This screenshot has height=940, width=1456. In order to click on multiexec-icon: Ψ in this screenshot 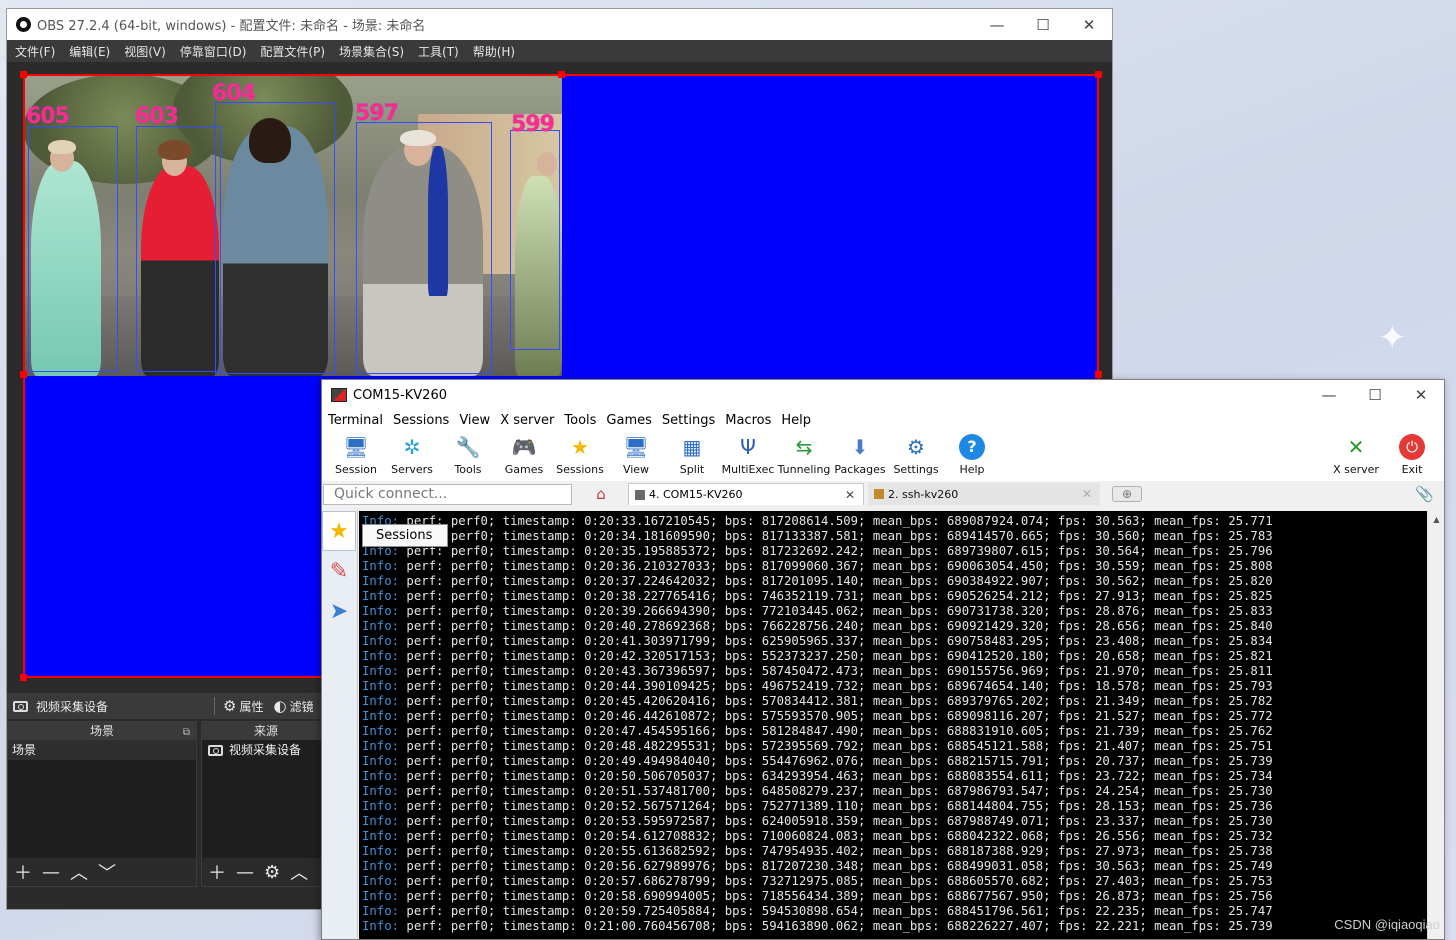, I will do `click(748, 447)`.